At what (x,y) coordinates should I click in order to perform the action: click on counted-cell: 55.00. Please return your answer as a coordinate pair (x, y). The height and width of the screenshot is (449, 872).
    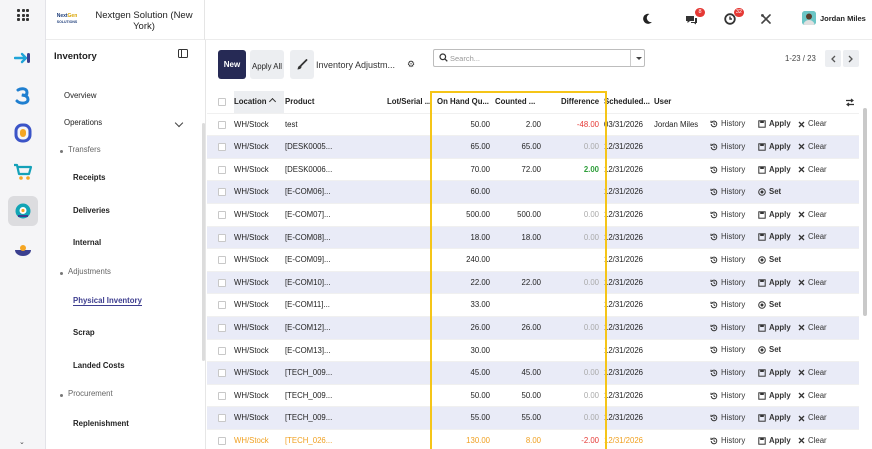
    Looking at the image, I should click on (518, 418).